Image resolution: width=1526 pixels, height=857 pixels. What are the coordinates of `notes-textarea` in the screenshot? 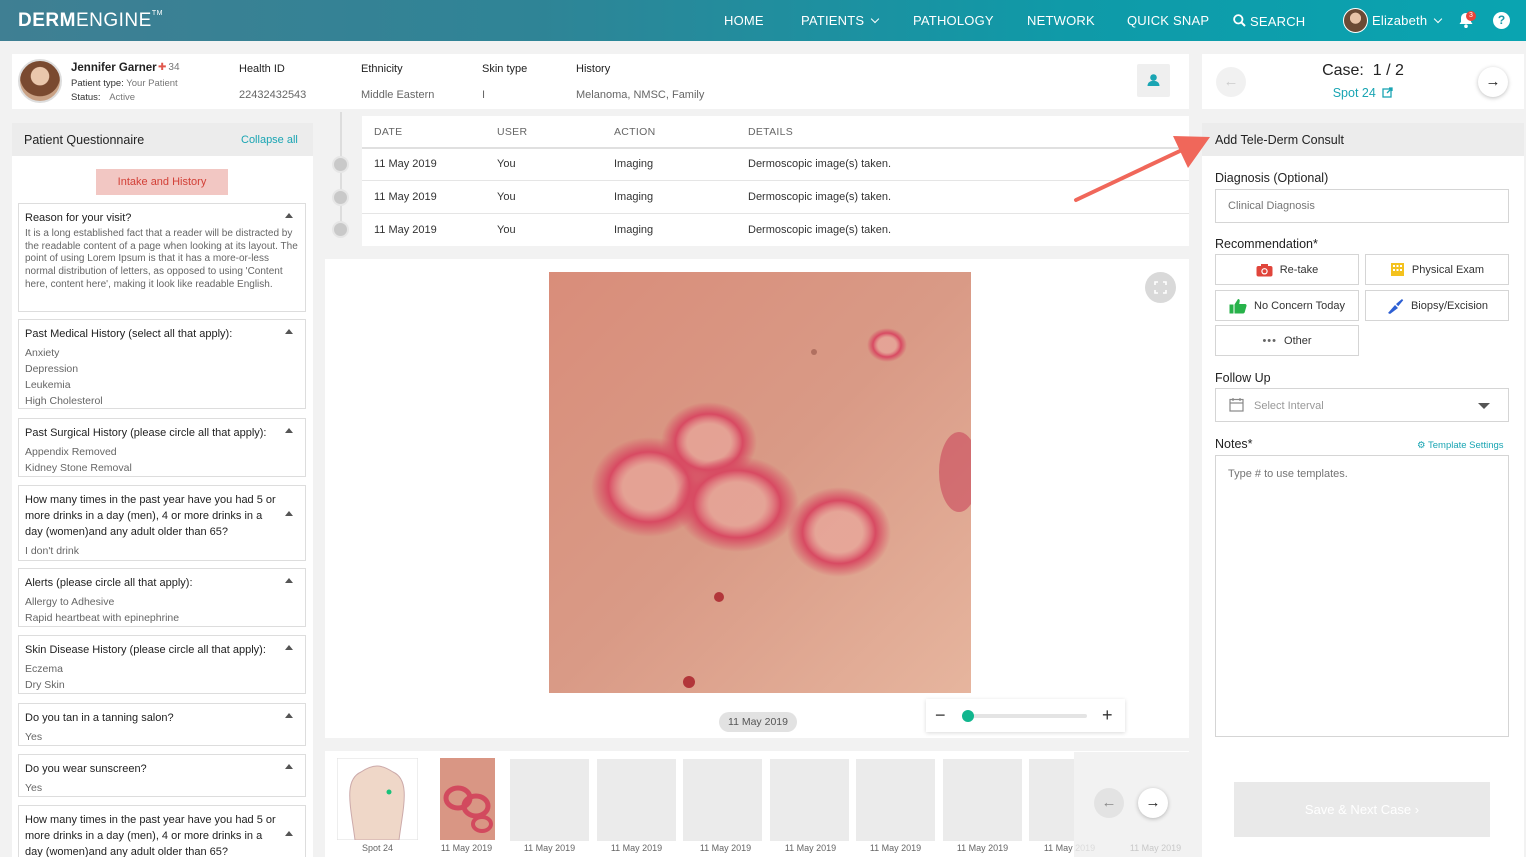 It's located at (1362, 596).